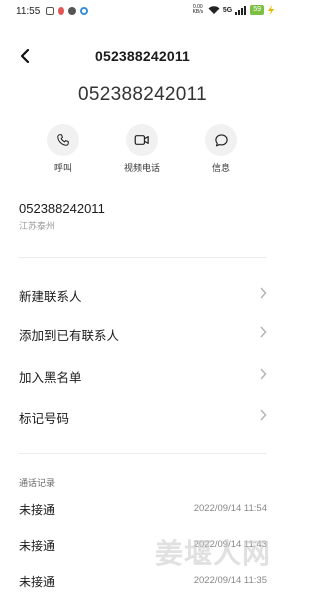  I want to click on contact-number: 052388242011, so click(139, 208).